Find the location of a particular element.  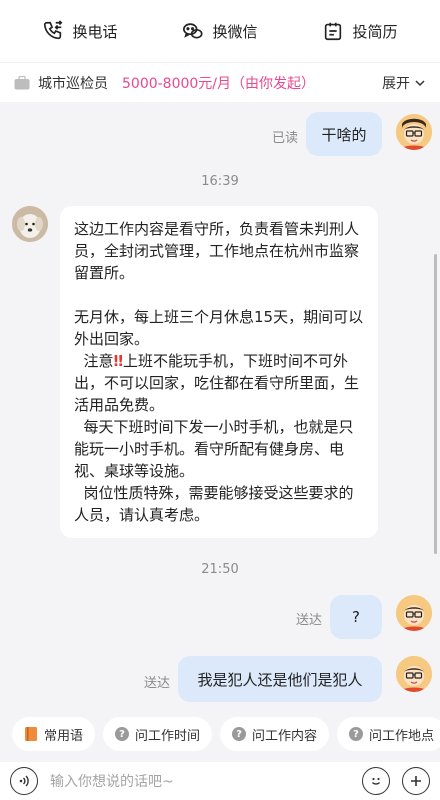

chip-label: 问工作内容 is located at coordinates (285, 736).